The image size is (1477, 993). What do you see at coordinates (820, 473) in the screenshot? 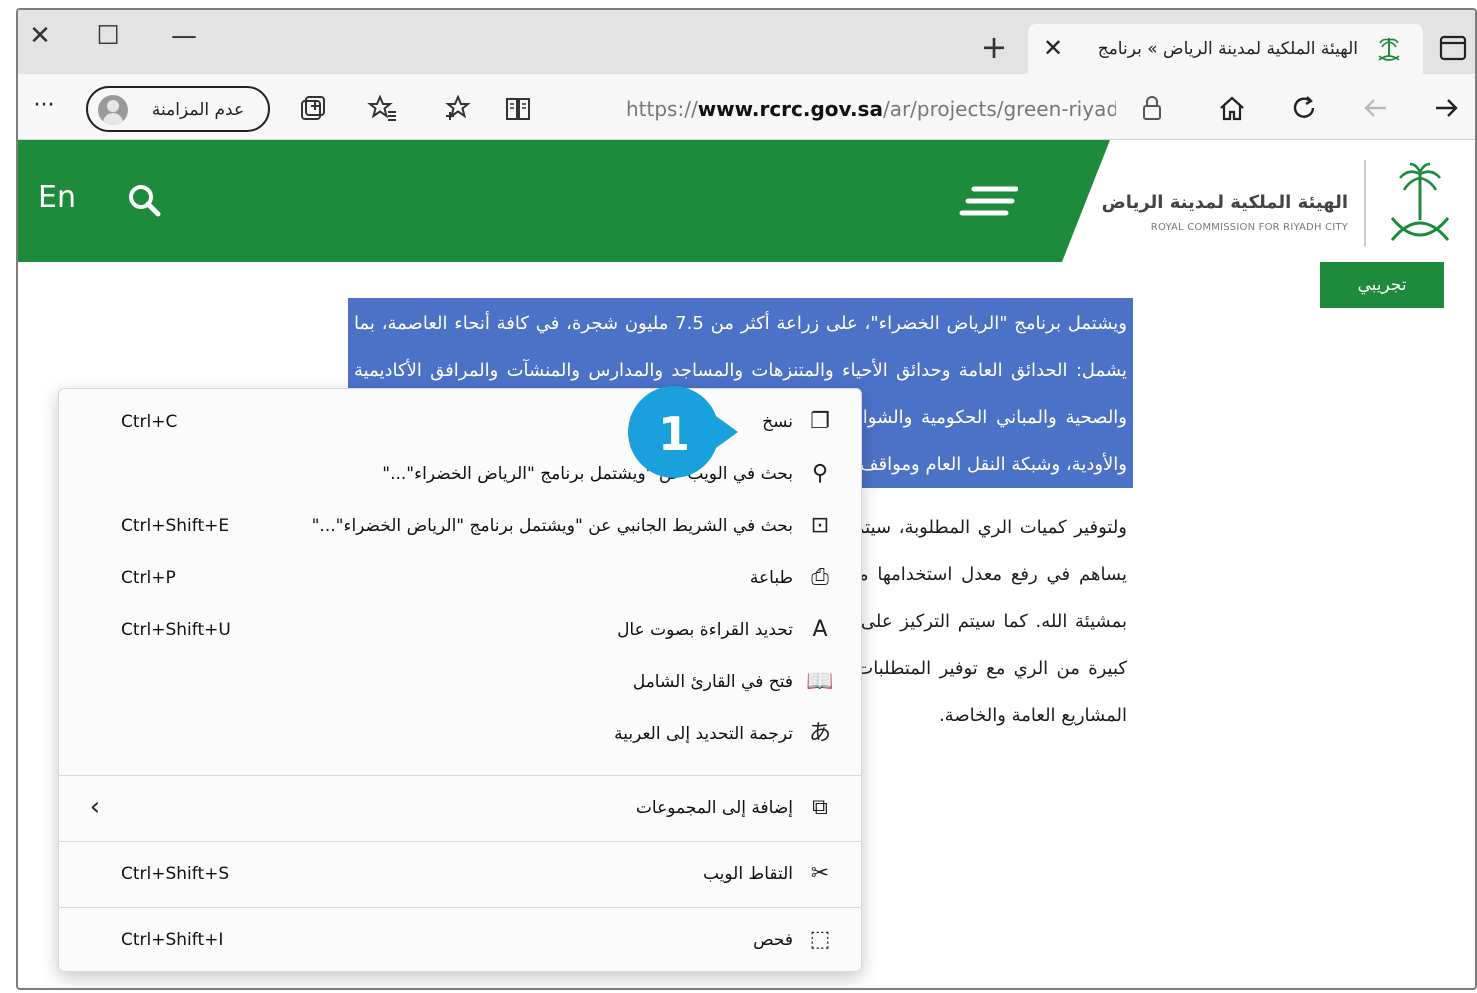
I see `search-icon: ⚲` at bounding box center [820, 473].